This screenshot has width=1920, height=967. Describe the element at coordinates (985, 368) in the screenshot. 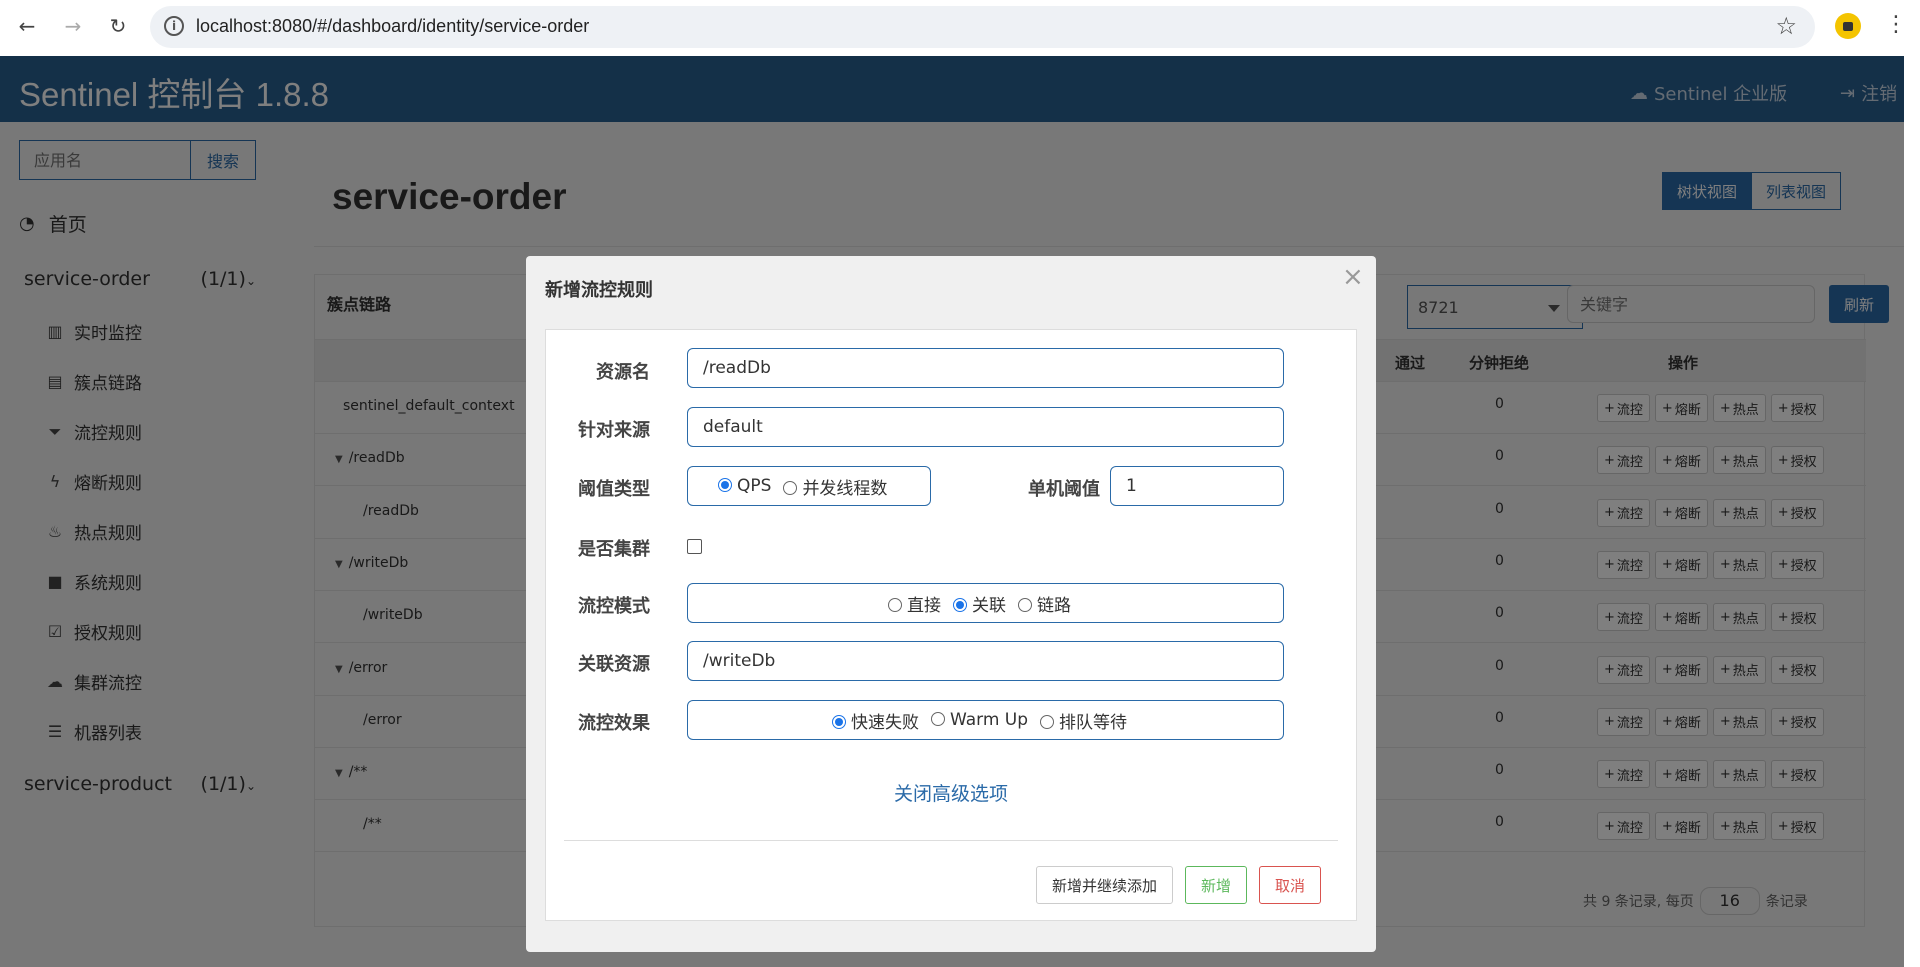

I see `resource-name-input: /readDb` at that location.